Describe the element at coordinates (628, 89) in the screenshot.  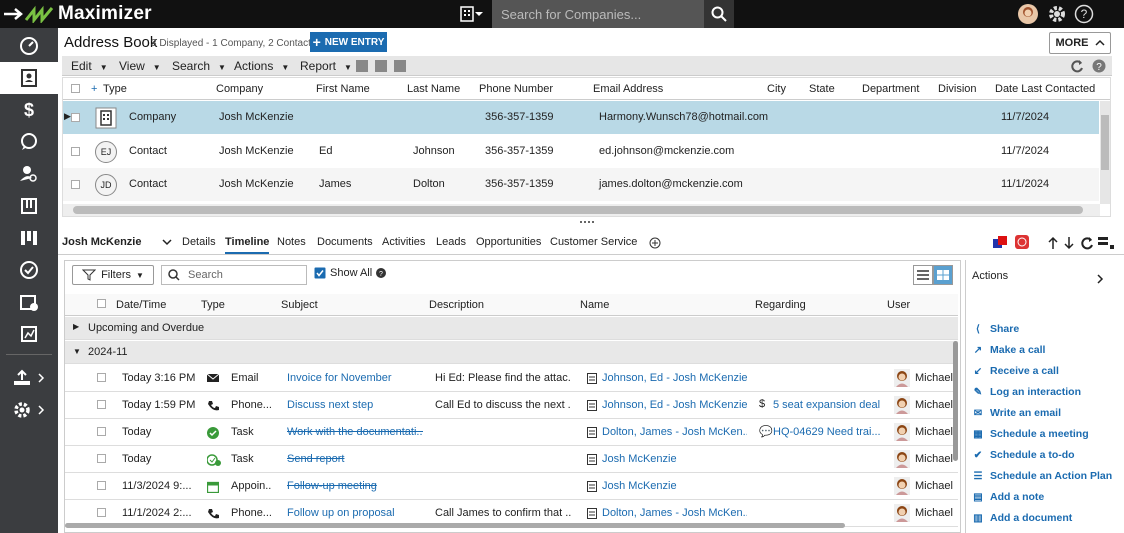
I see `col-email: Email Address` at that location.